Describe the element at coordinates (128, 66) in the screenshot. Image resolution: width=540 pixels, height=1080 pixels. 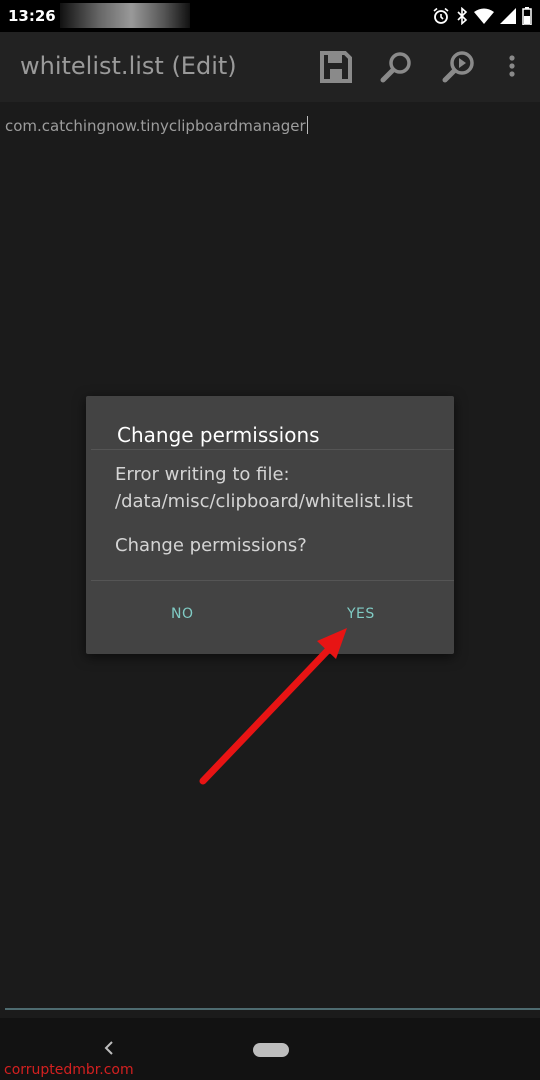
I see `page-title: whitelist.list (Edit)` at that location.